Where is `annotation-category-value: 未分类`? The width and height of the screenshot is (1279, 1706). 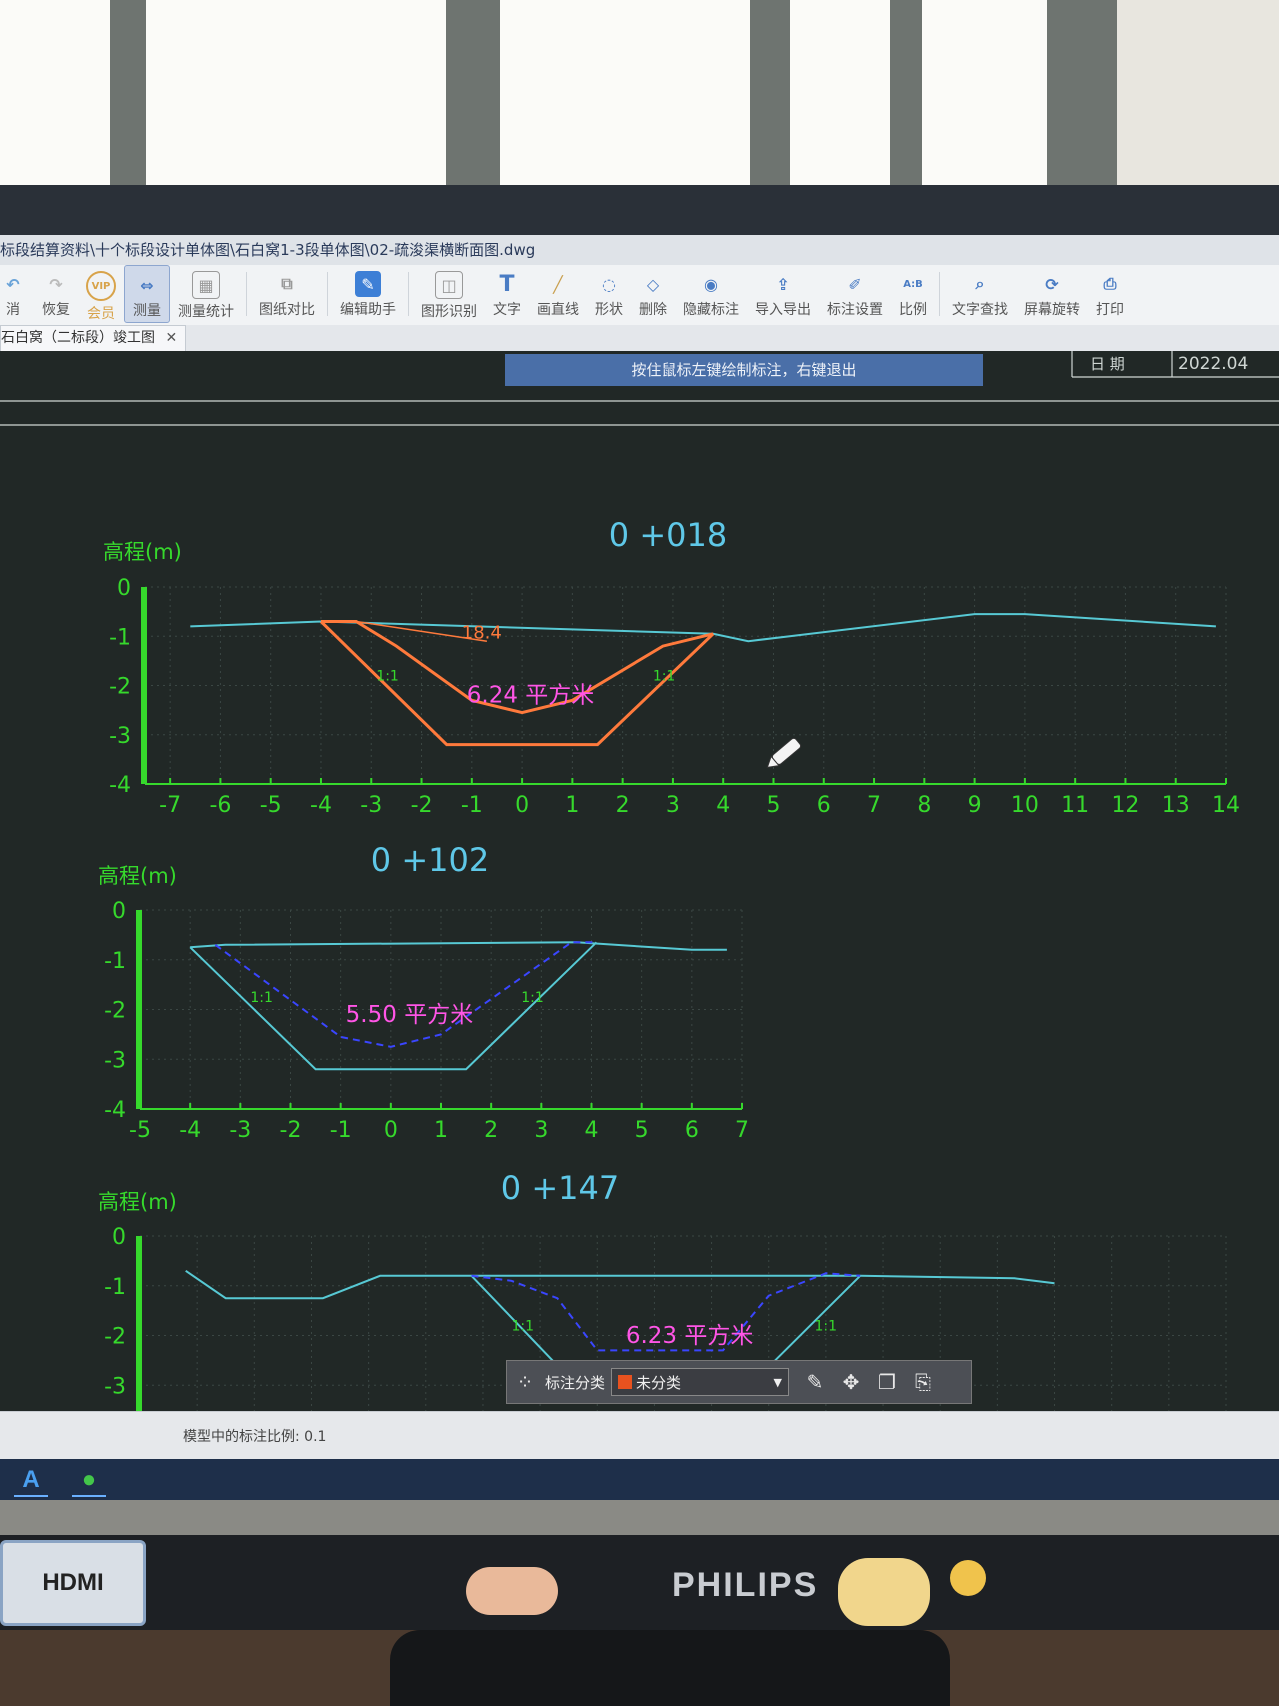 annotation-category-value: 未分类 is located at coordinates (659, 1382).